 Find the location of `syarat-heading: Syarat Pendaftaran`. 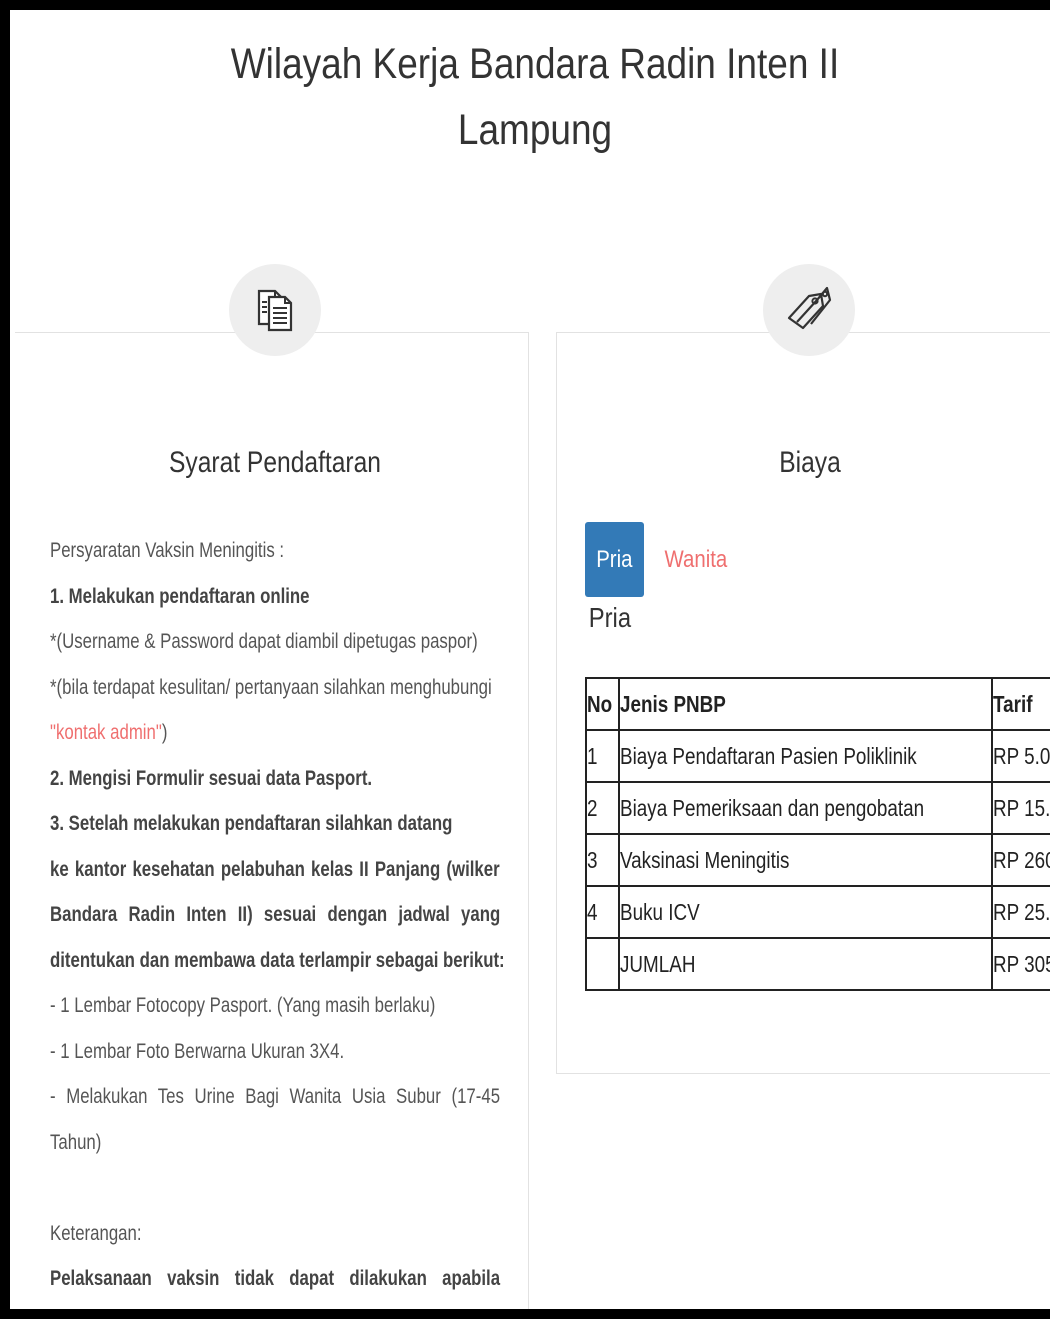

syarat-heading: Syarat Pendaftaran is located at coordinates (275, 462).